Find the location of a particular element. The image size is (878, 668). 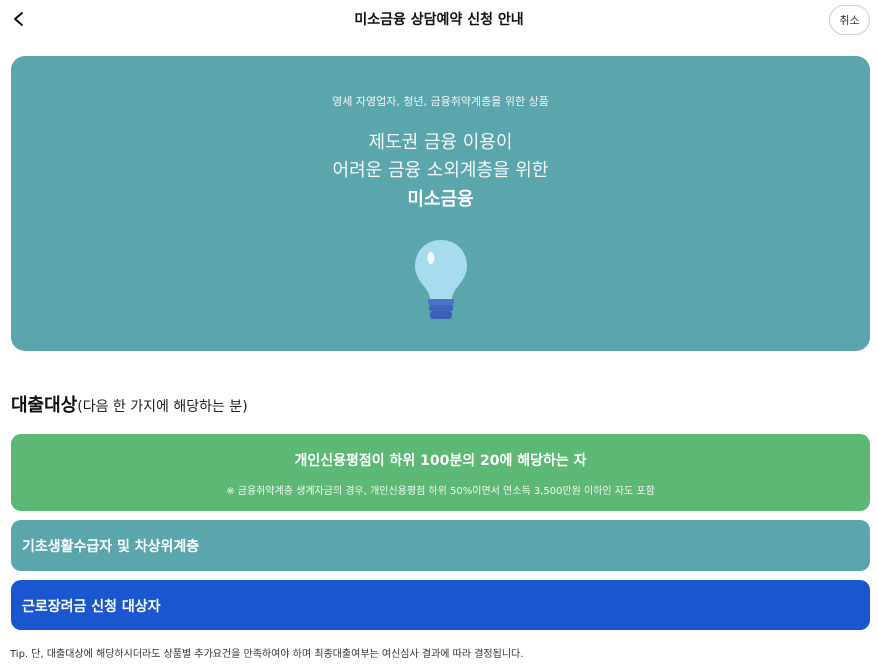

lightbulb-icon is located at coordinates (441, 279).